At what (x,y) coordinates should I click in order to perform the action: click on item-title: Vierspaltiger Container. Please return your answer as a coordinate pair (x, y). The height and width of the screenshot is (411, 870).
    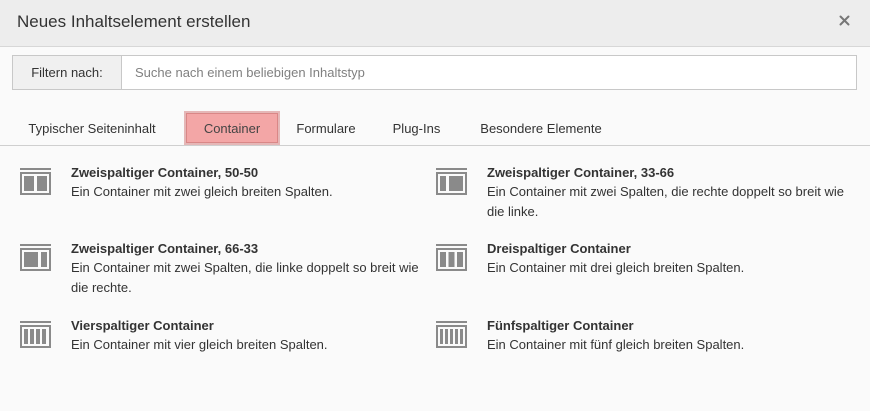
    Looking at the image, I should click on (142, 325).